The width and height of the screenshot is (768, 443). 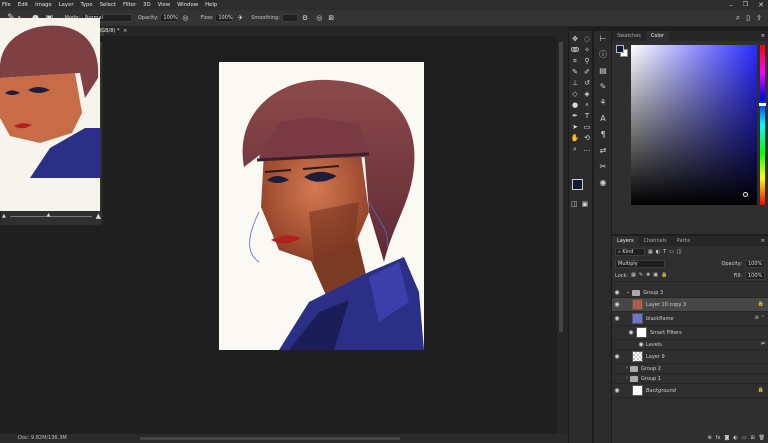 I want to click on filter-adjust-icon: ◐, so click(x=658, y=252).